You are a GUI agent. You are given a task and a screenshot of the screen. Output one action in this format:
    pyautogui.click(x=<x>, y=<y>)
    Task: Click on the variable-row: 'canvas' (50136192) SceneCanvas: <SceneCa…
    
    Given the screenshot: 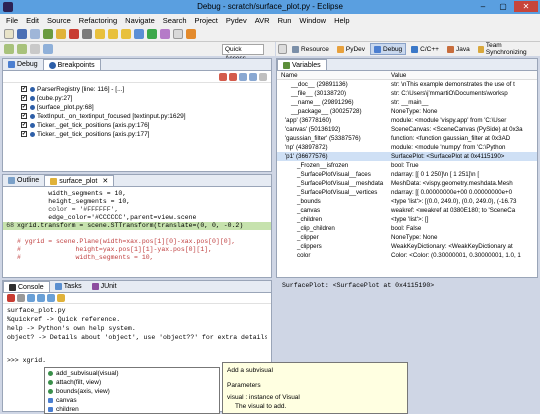 What is the action you would take?
    pyautogui.click(x=407, y=129)
    